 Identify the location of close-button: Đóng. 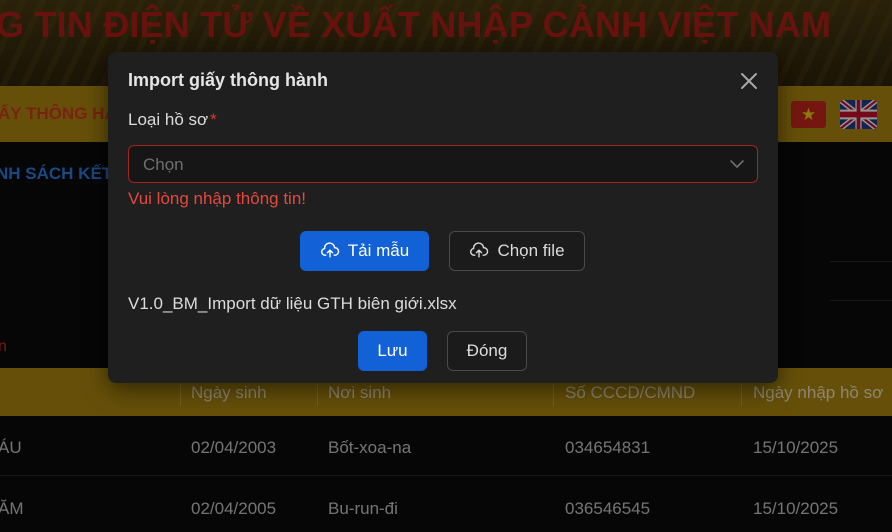
(487, 351).